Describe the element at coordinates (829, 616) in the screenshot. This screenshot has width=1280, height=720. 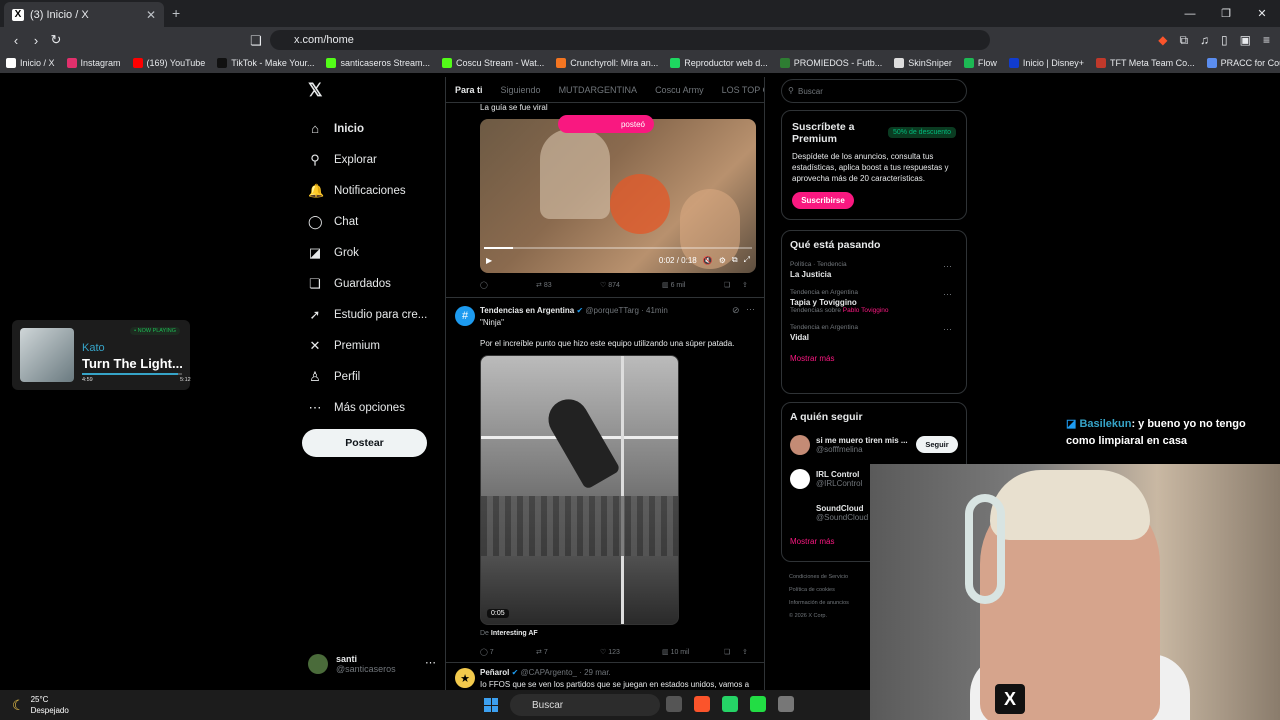
I see `footer-link: © 2026 X Corp.` at that location.